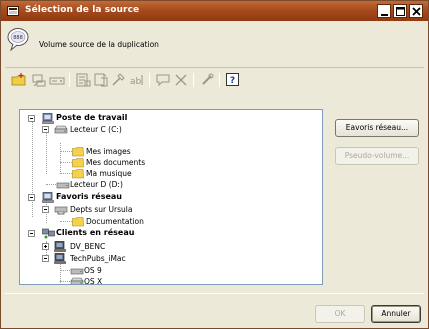 The width and height of the screenshot is (429, 329). I want to click on tree-item-os-x: OS X, so click(145, 280).